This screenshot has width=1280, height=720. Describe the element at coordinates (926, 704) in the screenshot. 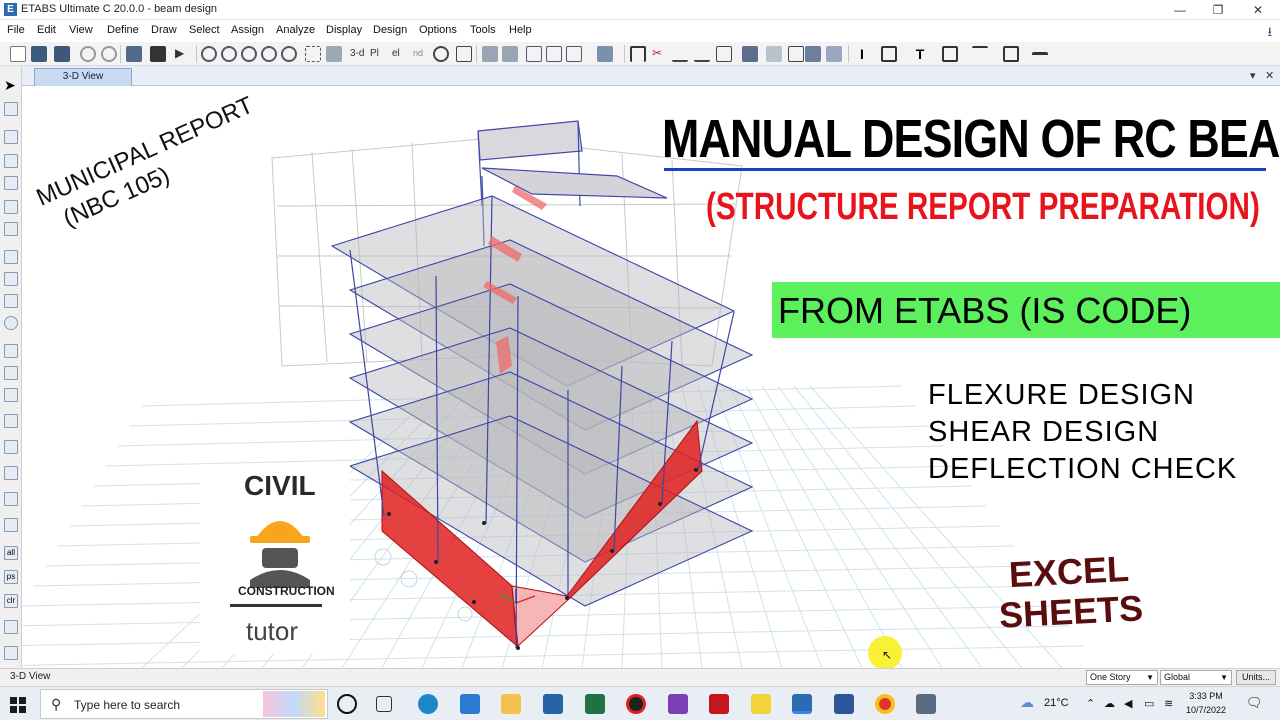

I see `calculator-icon` at that location.